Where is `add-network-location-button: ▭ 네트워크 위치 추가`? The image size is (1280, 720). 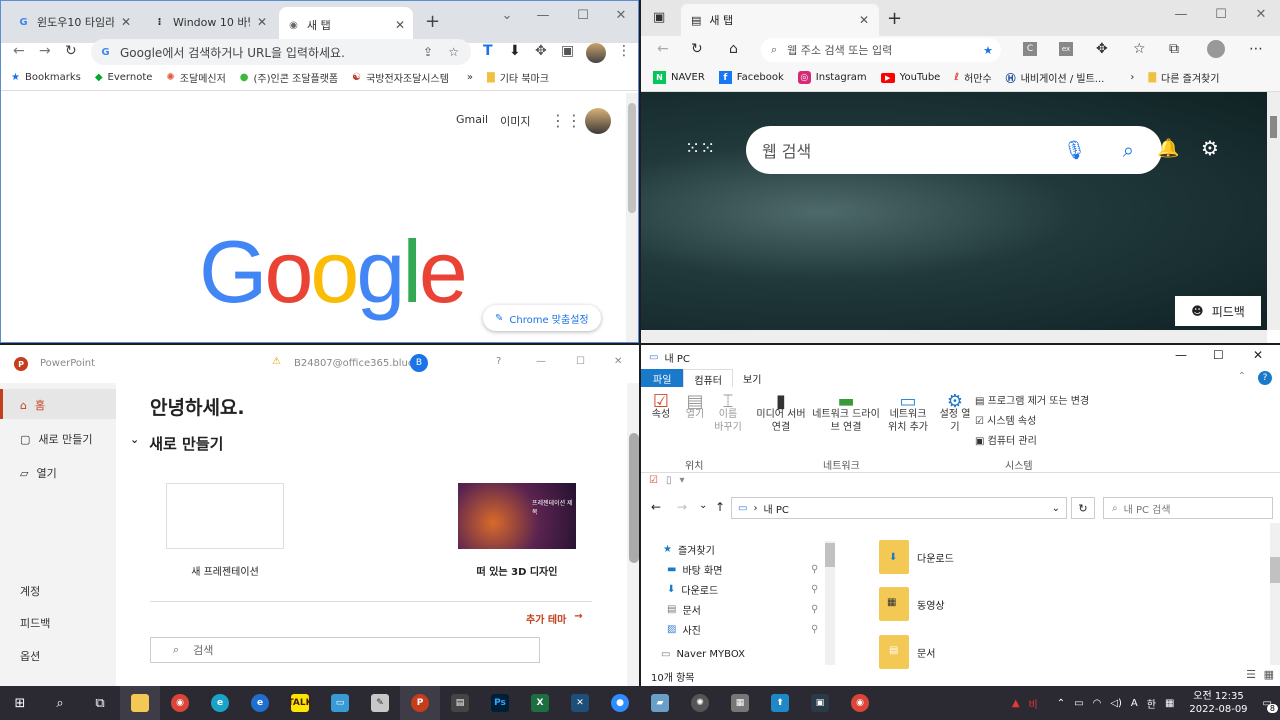
add-network-location-button: ▭ 네트워크 위치 추가 is located at coordinates (908, 413).